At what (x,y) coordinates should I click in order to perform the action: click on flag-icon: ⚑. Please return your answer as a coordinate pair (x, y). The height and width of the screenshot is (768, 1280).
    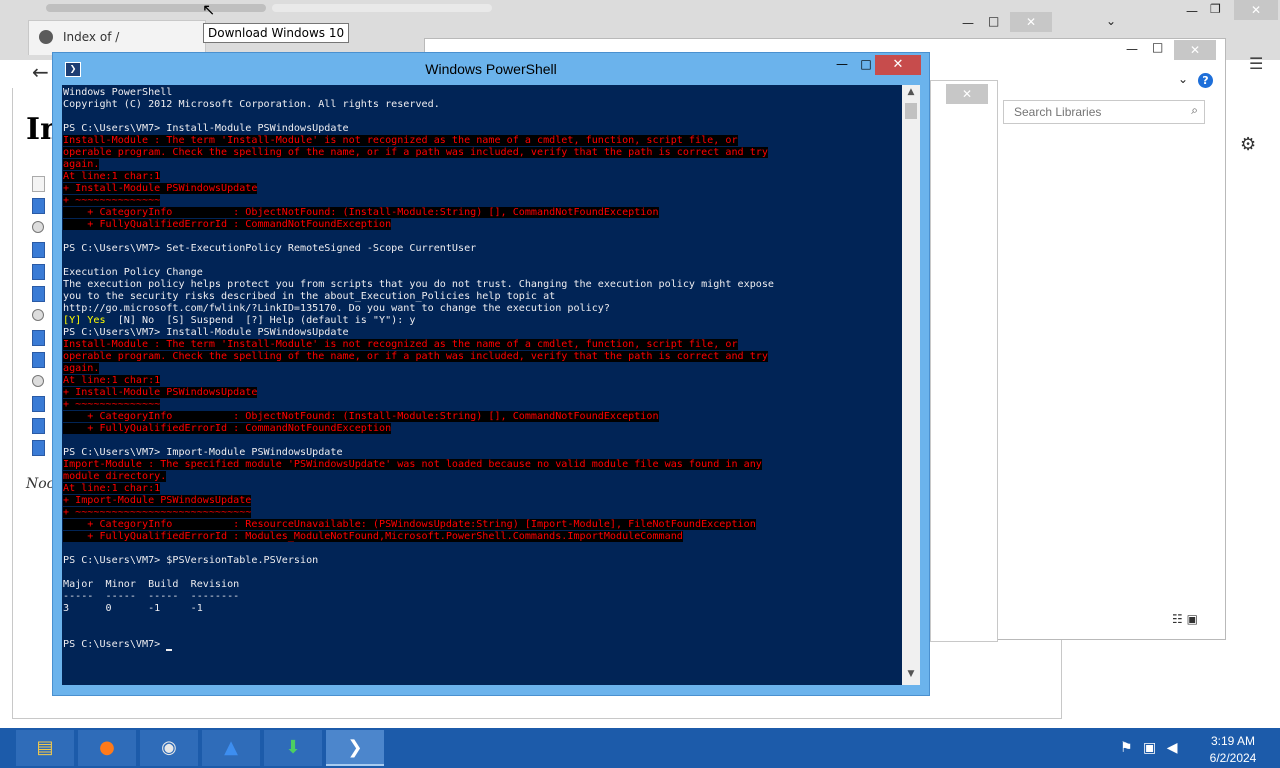
    Looking at the image, I should click on (1126, 748).